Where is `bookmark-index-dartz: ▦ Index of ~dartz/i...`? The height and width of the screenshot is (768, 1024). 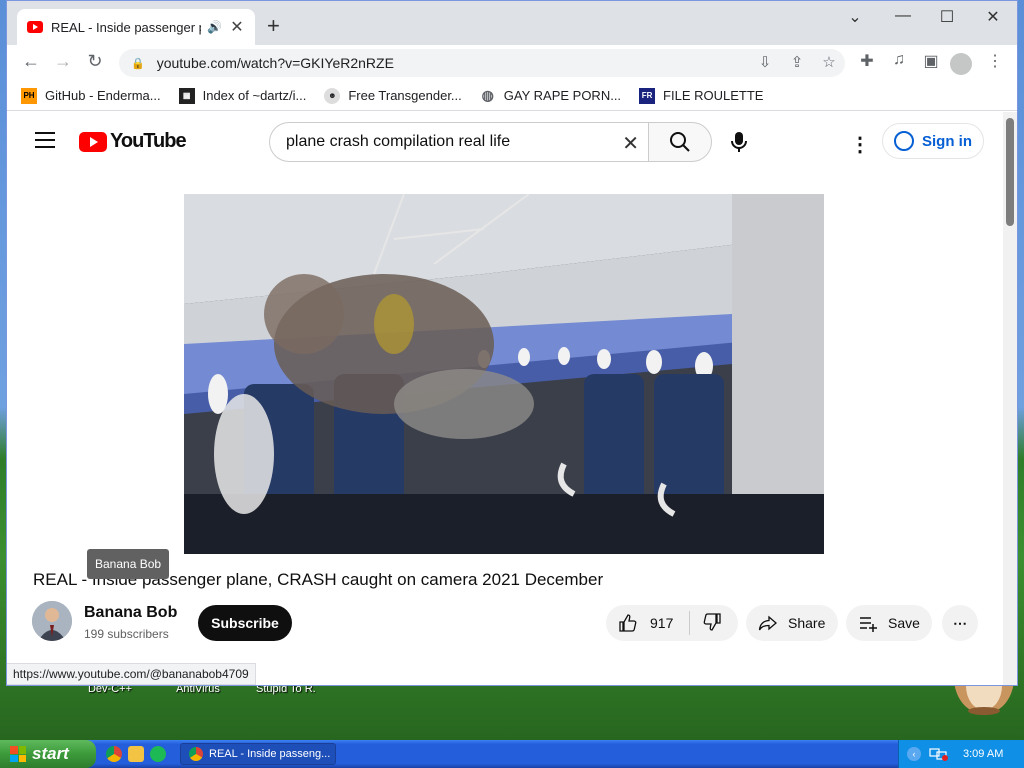 bookmark-index-dartz: ▦ Index of ~dartz/i... is located at coordinates (242, 95).